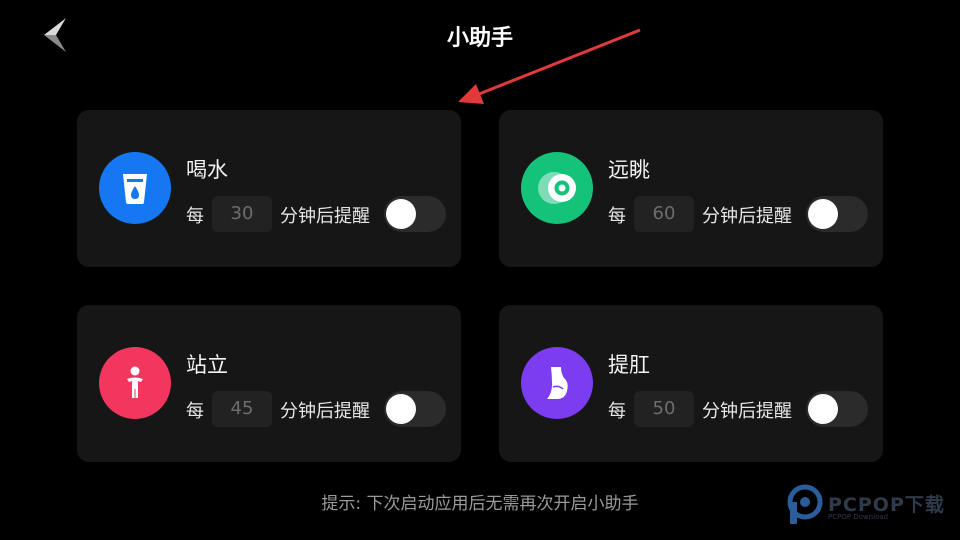 The image size is (960, 540). Describe the element at coordinates (805, 504) in the screenshot. I see `pcpop-logo-icon` at that location.